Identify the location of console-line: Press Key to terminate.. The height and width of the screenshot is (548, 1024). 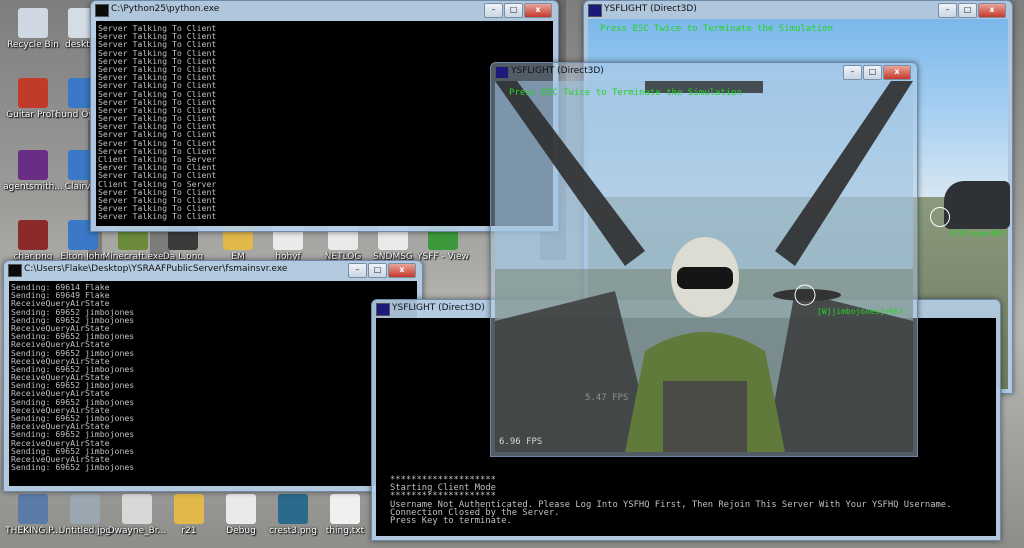
(451, 520).